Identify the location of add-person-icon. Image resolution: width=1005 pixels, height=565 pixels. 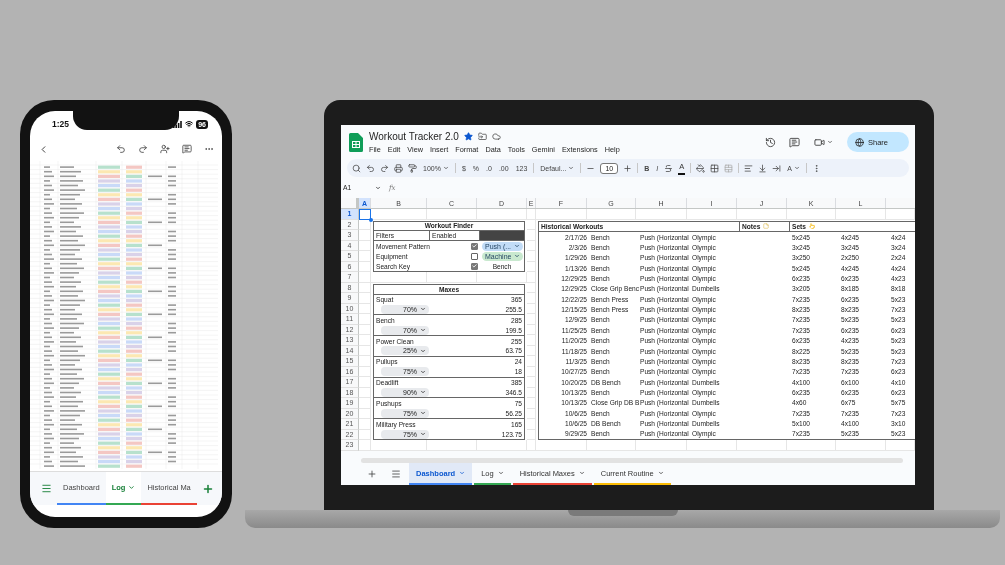
(165, 149).